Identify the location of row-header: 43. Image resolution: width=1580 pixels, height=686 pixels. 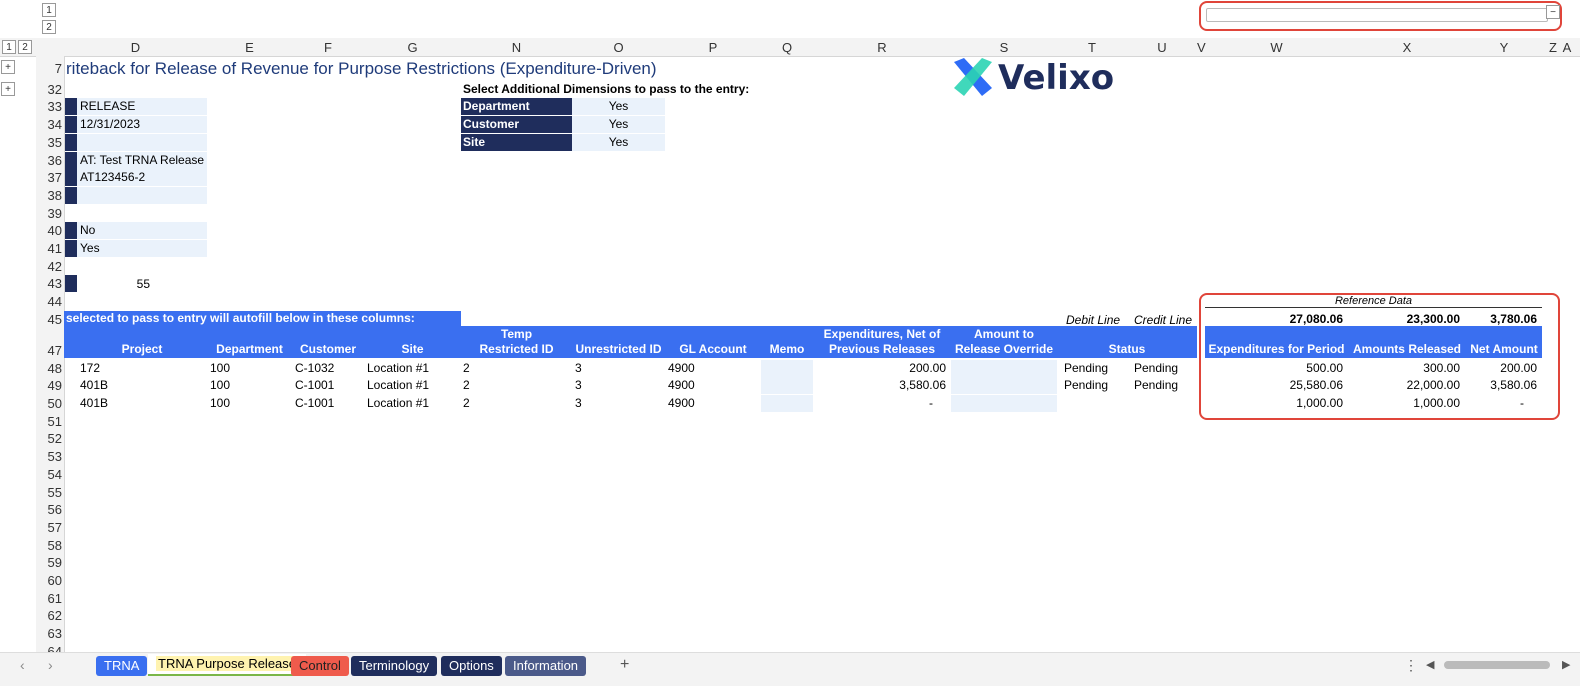
(50, 283).